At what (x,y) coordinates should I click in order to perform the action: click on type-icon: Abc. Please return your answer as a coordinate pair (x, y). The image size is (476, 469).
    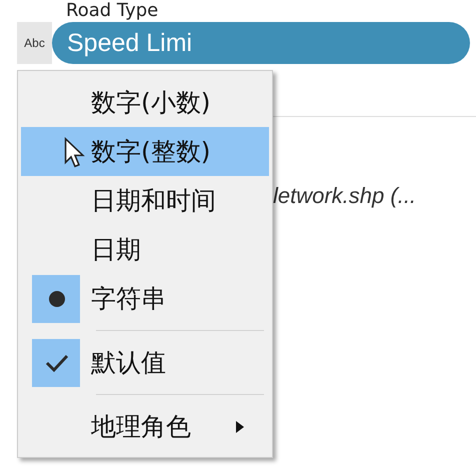
    Looking at the image, I should click on (34, 43).